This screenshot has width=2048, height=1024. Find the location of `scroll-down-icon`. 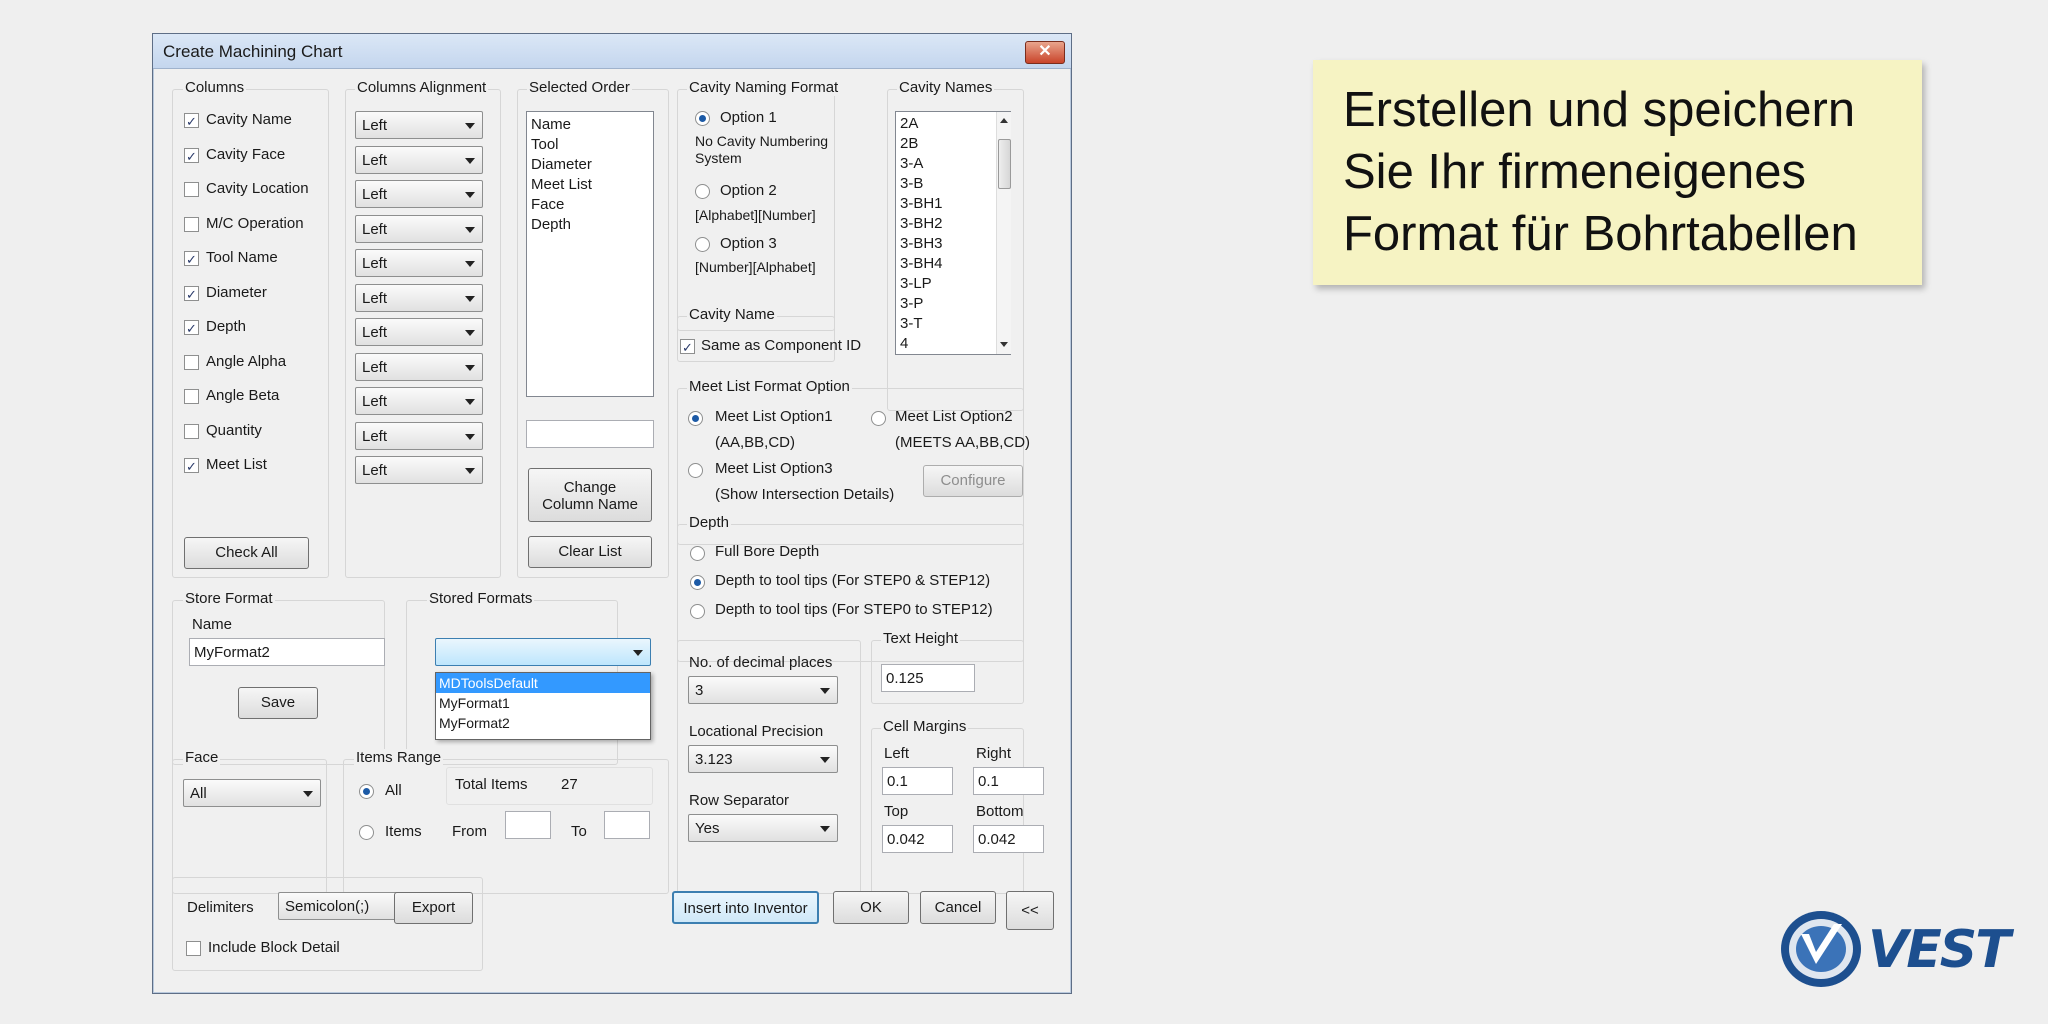

scroll-down-icon is located at coordinates (1004, 344).